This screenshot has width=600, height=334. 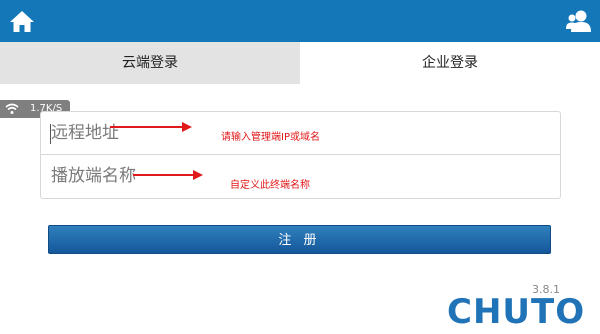 What do you see at coordinates (12, 108) in the screenshot?
I see `wifi-icon` at bounding box center [12, 108].